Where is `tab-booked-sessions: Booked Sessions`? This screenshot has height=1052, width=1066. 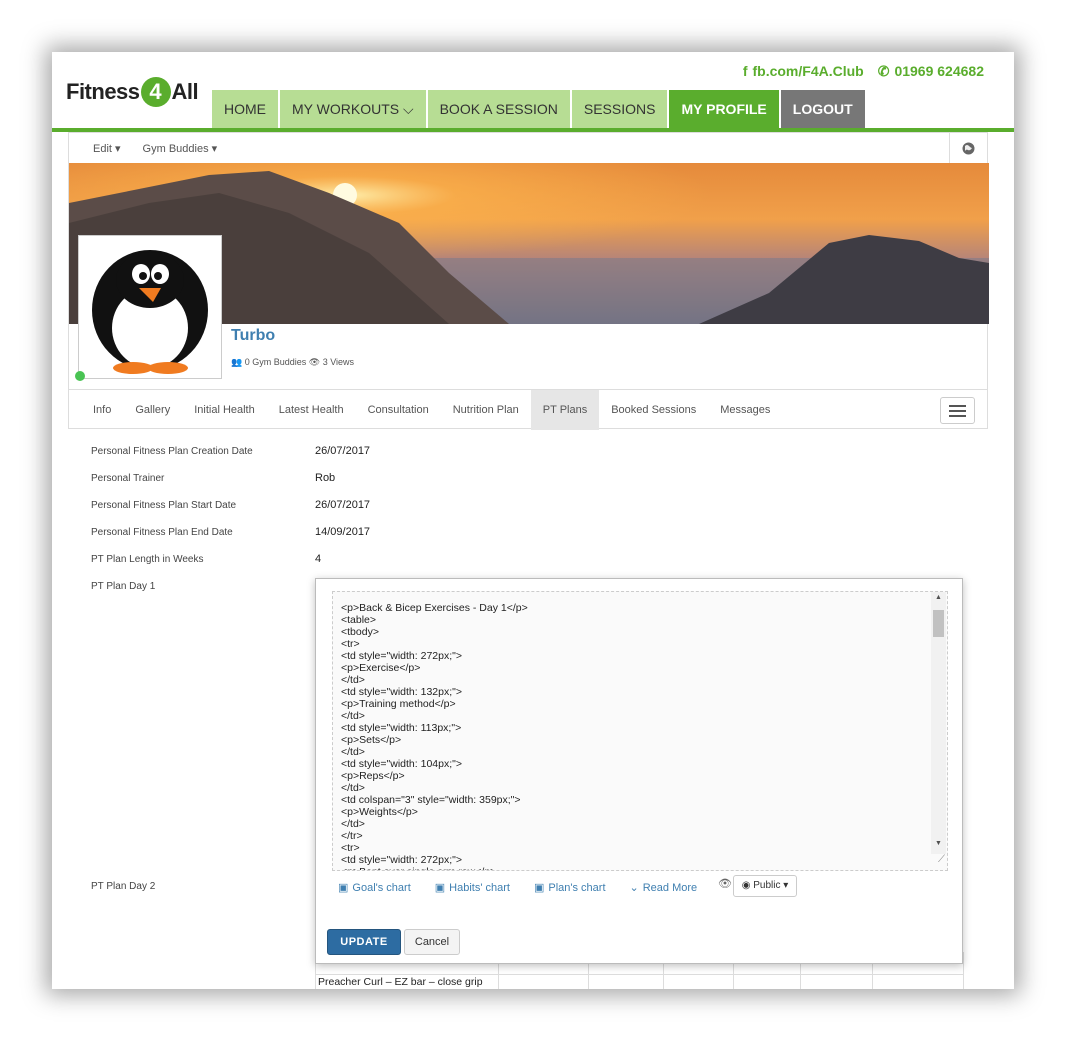 tab-booked-sessions: Booked Sessions is located at coordinates (653, 410).